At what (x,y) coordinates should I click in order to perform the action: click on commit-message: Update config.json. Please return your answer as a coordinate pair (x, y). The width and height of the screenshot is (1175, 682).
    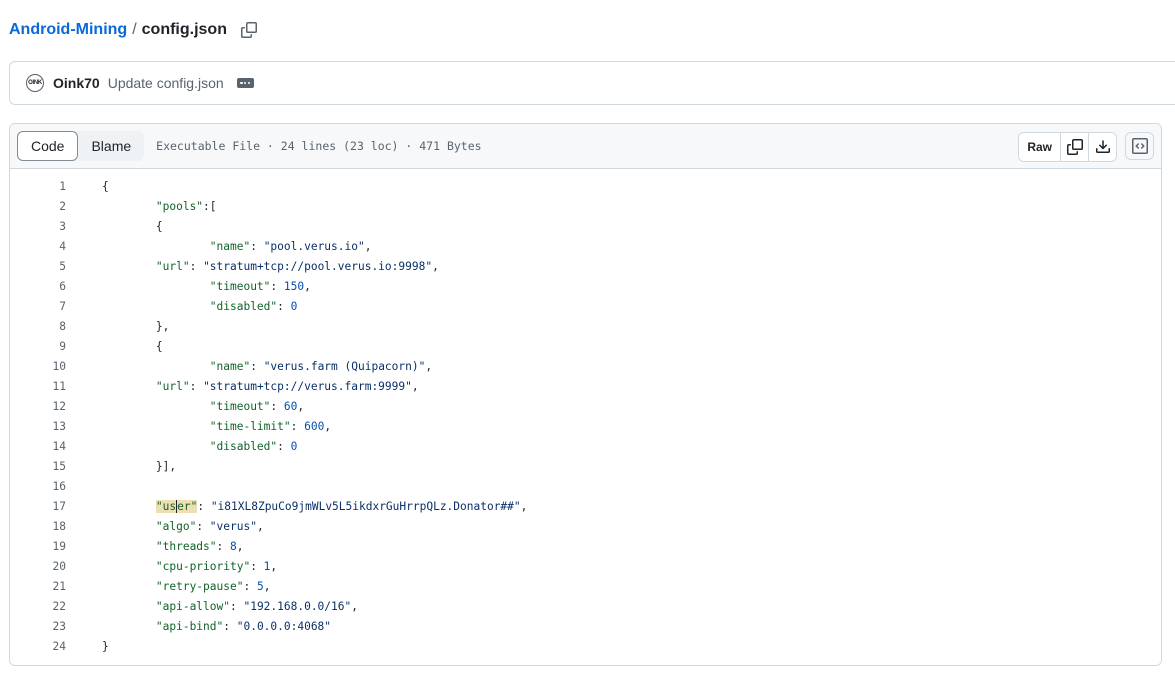
    Looking at the image, I should click on (166, 83).